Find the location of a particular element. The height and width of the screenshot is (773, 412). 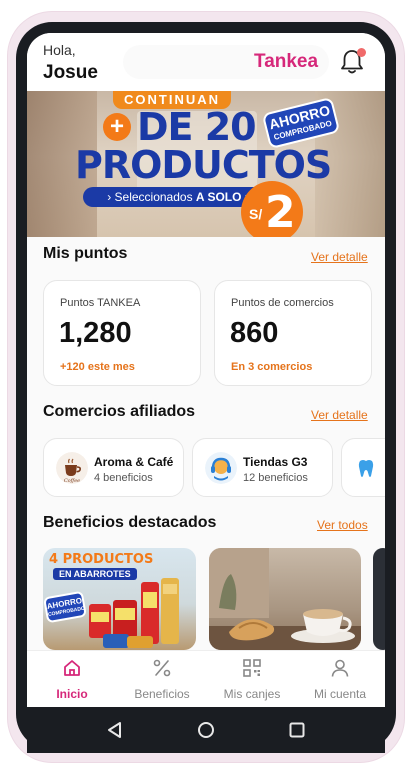

percent-icon is located at coordinates (162, 668).